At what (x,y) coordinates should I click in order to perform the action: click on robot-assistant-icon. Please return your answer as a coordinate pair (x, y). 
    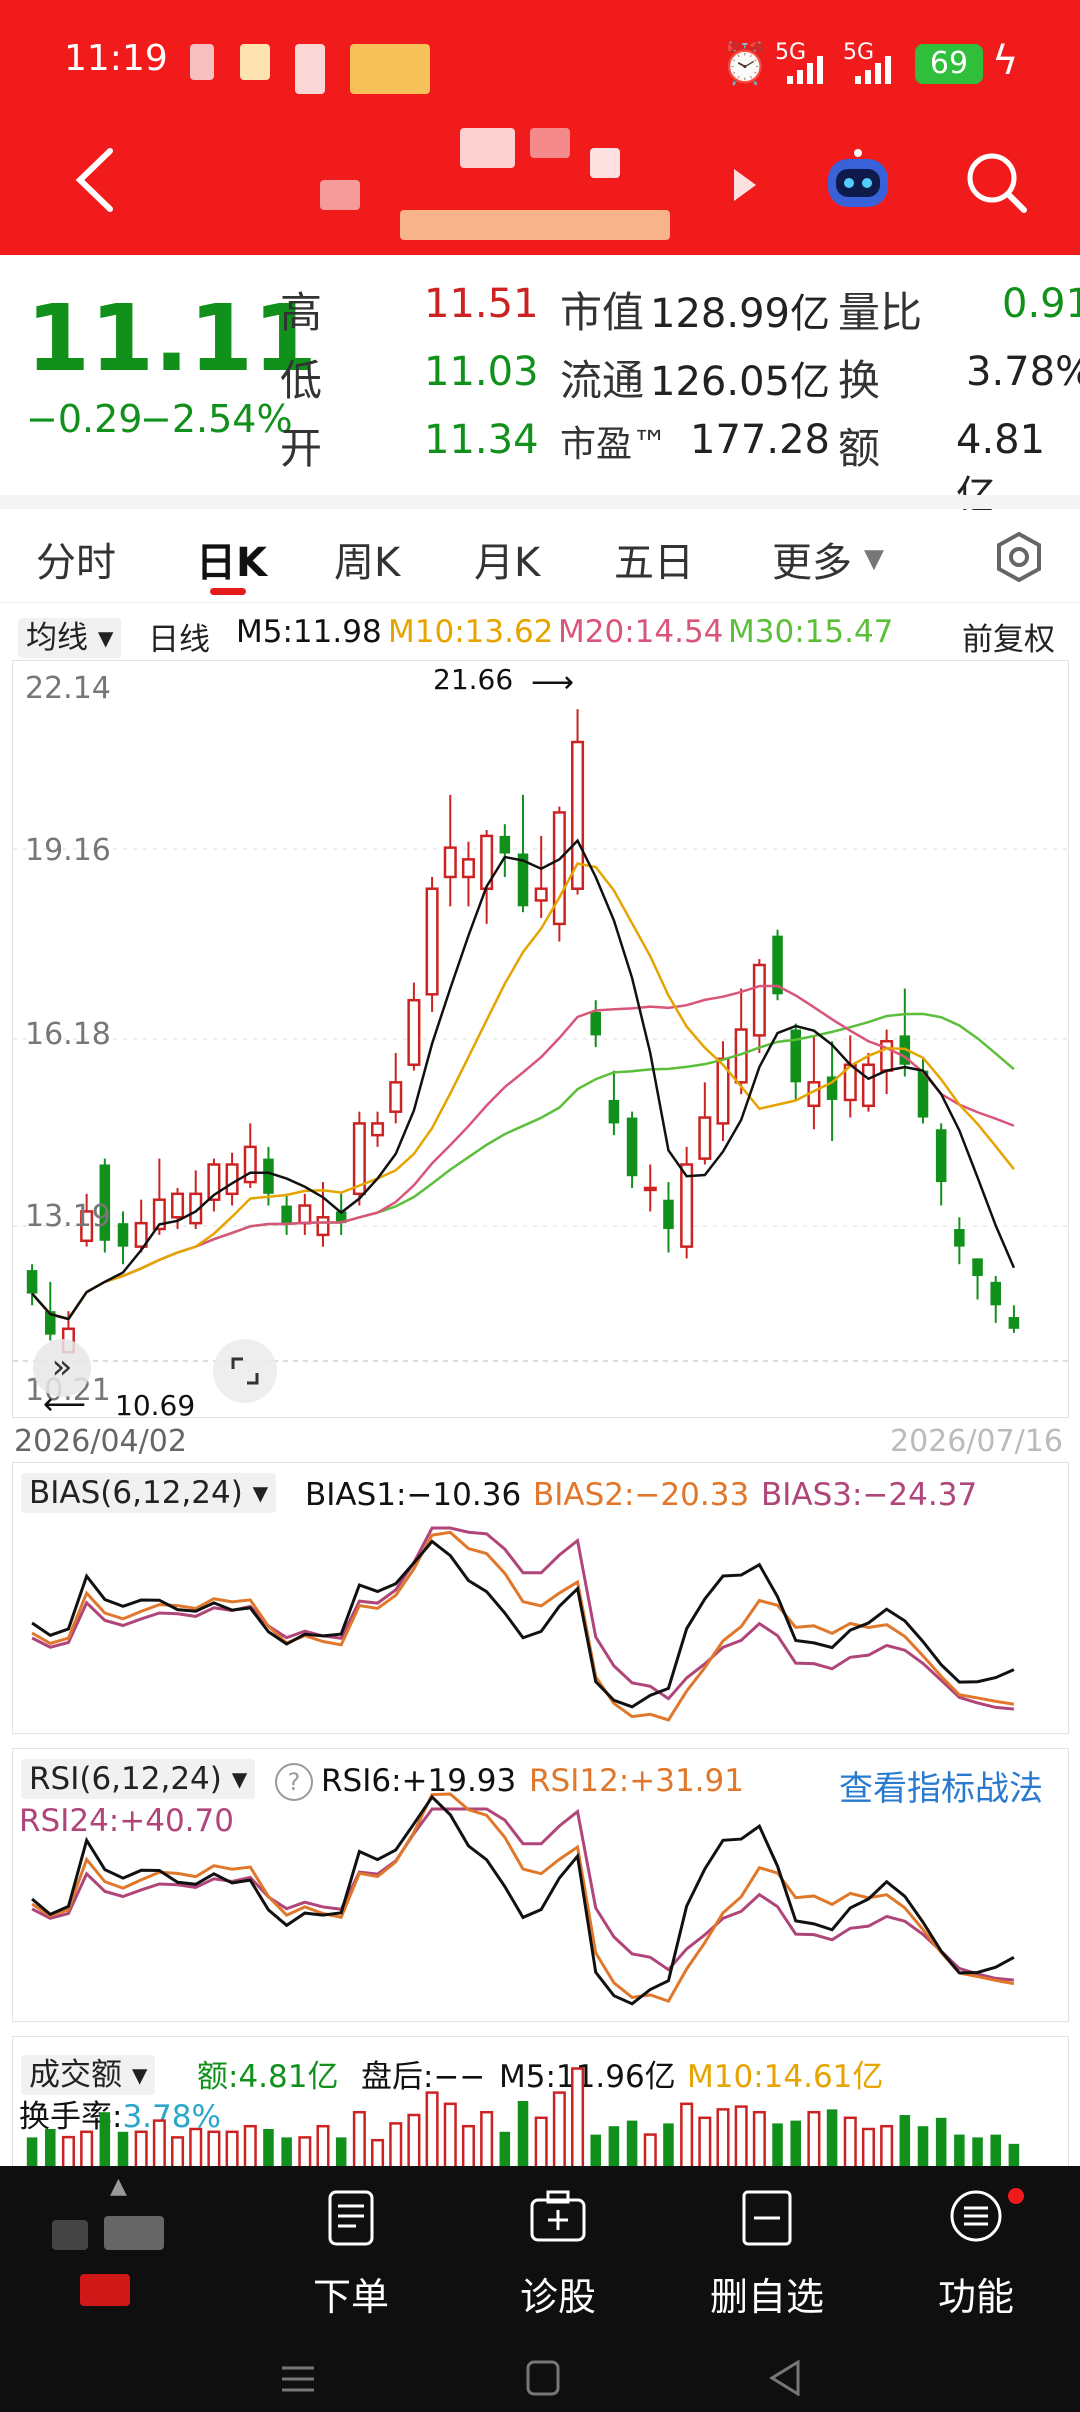
    Looking at the image, I should click on (858, 181).